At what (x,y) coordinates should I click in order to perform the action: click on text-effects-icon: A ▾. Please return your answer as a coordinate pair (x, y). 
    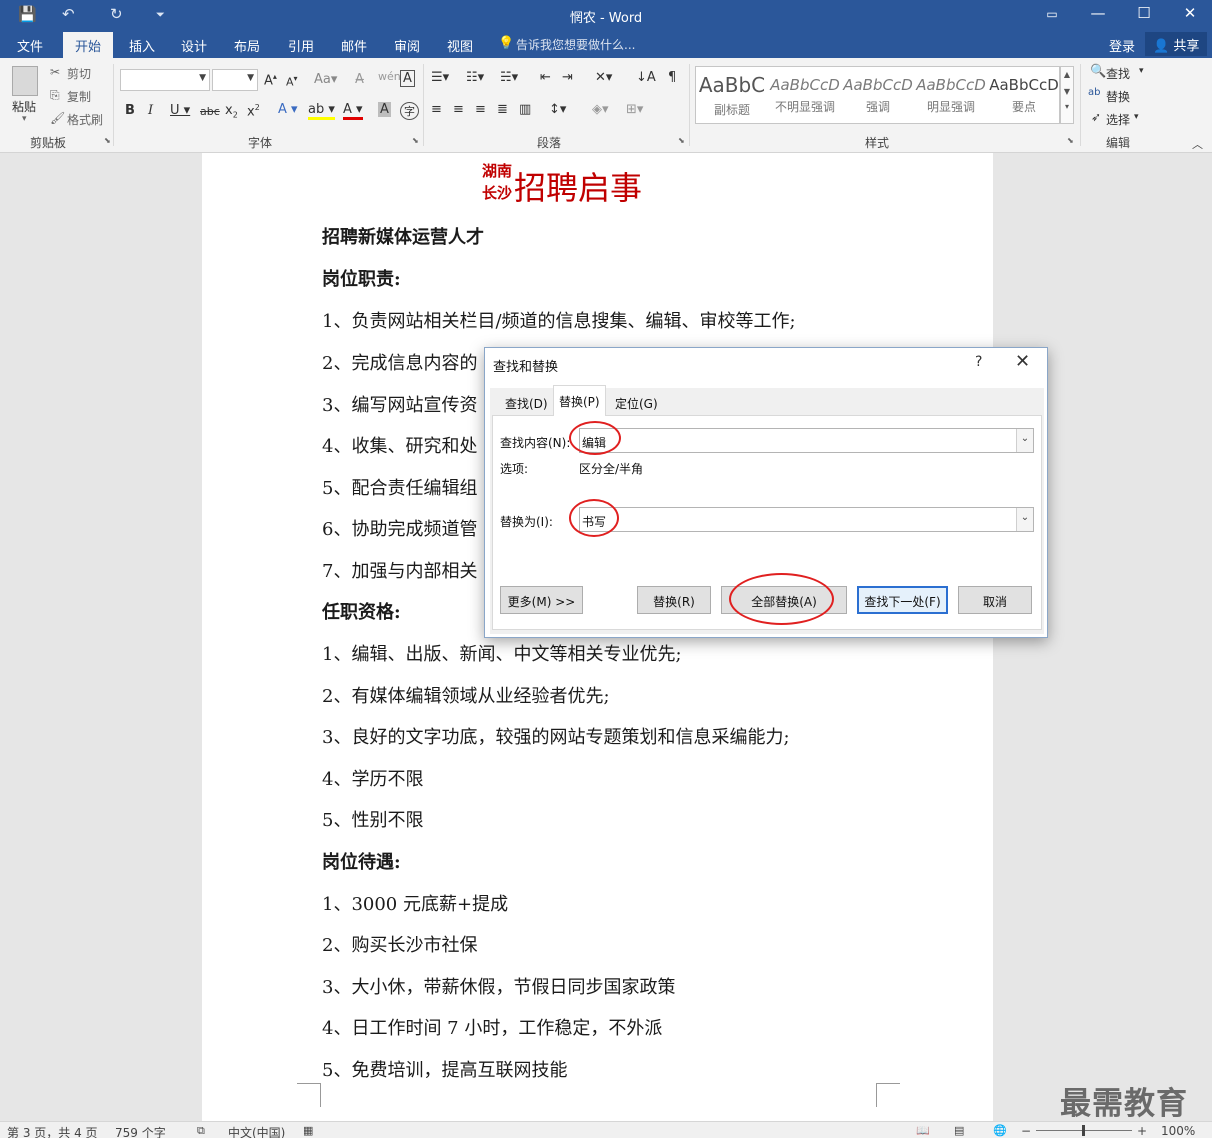
    Looking at the image, I should click on (288, 109).